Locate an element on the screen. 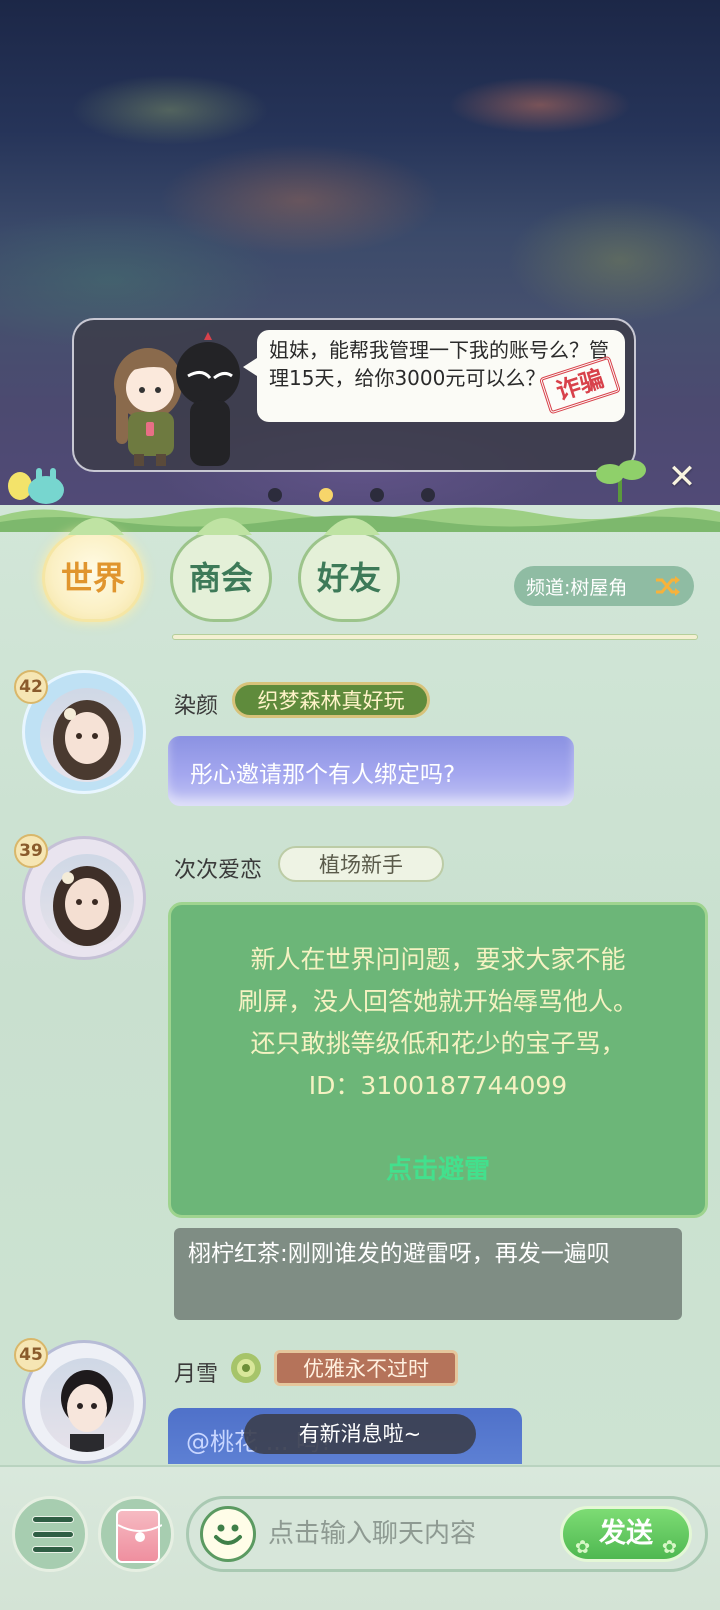 The image size is (720, 1610). red-packet-button is located at coordinates (136, 1534).